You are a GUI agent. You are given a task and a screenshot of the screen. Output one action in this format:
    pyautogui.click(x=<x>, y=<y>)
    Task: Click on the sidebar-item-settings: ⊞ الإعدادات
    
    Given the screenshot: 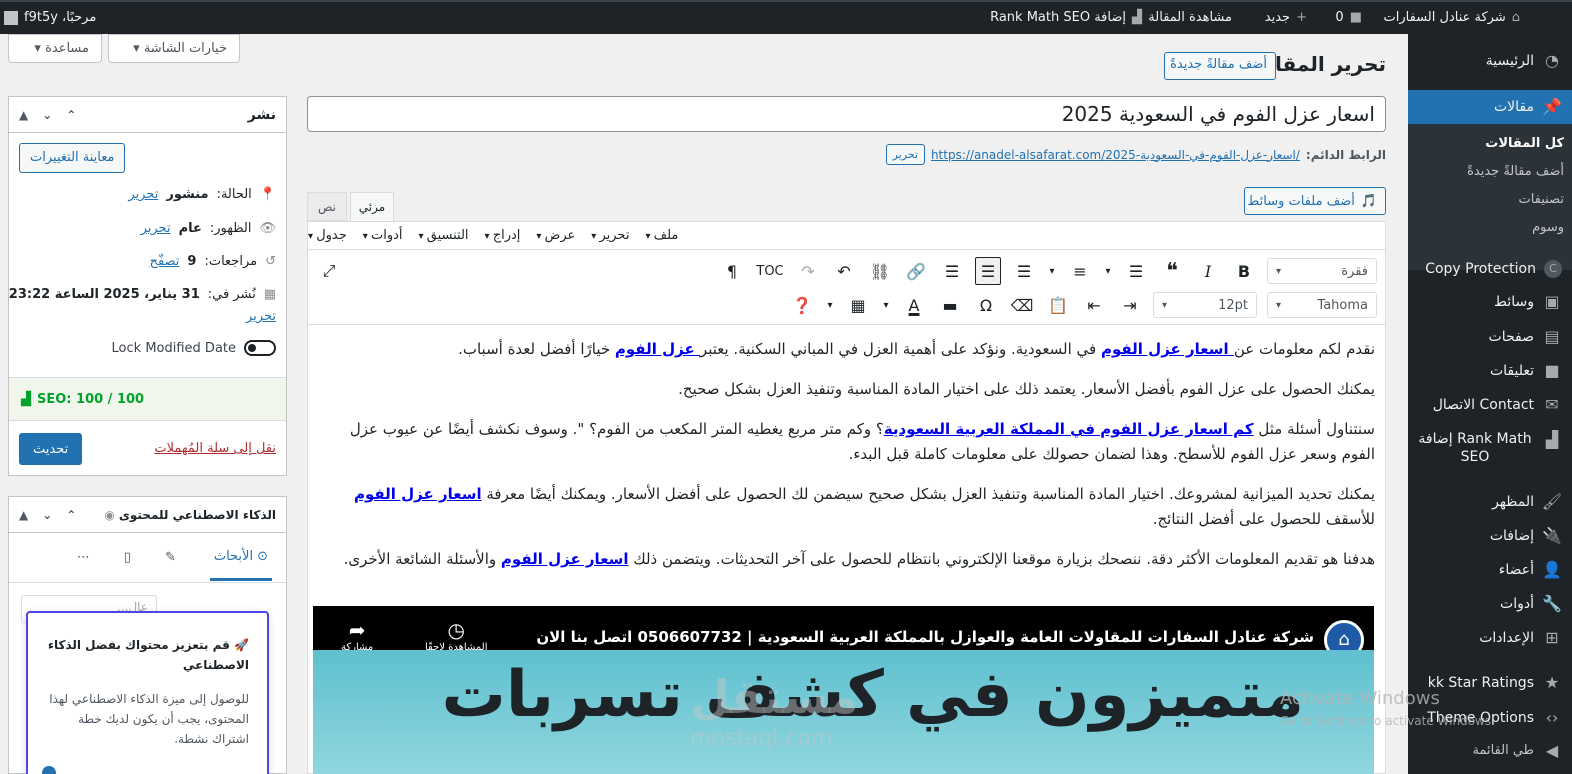 What is the action you would take?
    pyautogui.click(x=1490, y=638)
    